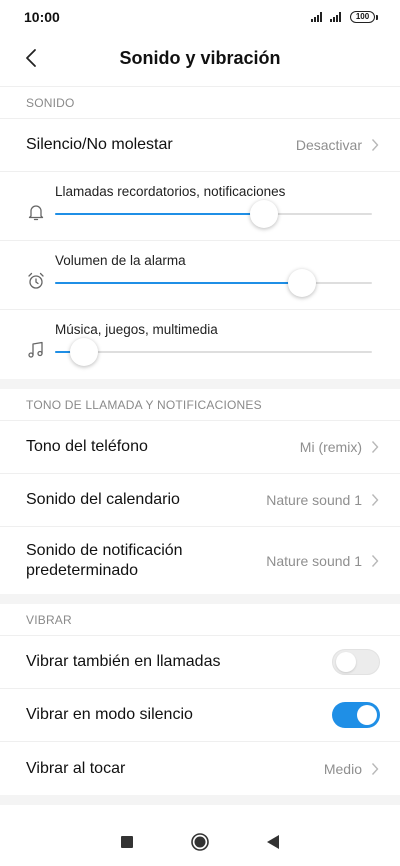 The image size is (400, 866). Describe the element at coordinates (103, 499) in the screenshot. I see `calendar-sound-label: Sonido del calendario` at that location.